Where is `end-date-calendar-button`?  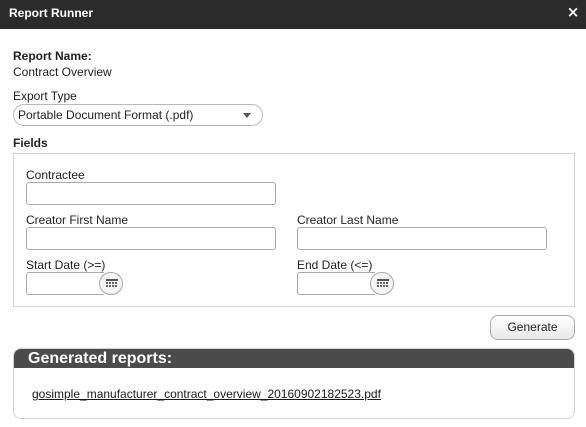
end-date-calendar-button is located at coordinates (382, 283).